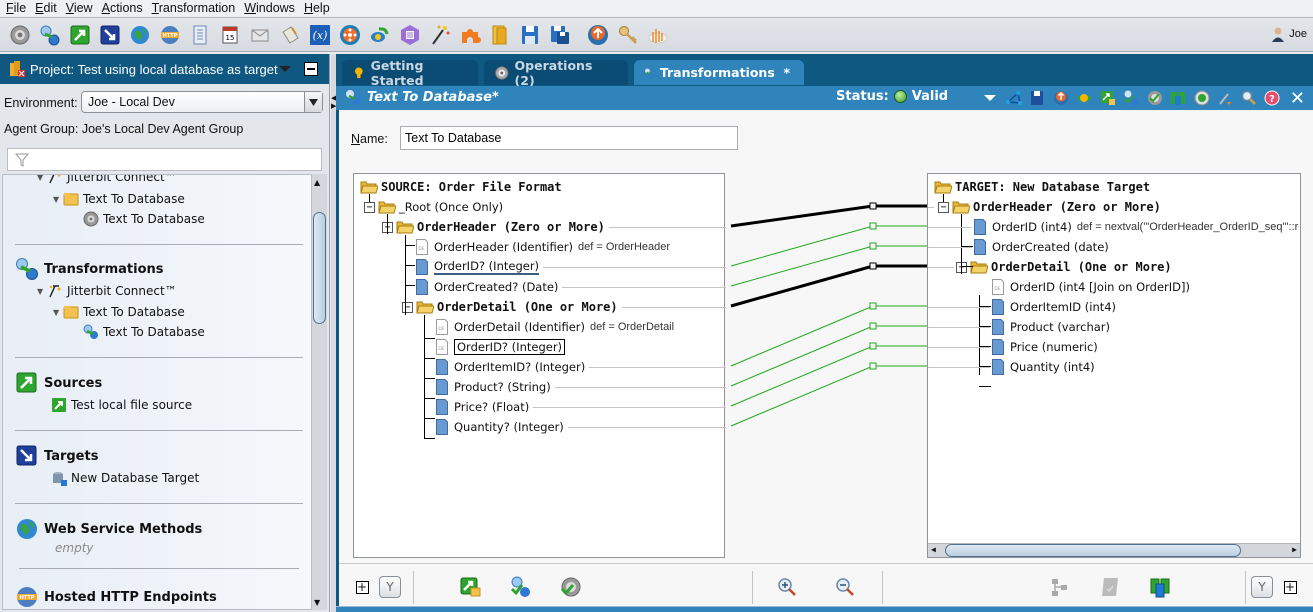 The height and width of the screenshot is (612, 1313). What do you see at coordinates (116, 597) in the screenshot?
I see `section-hosted-http-endpoints: HTTP Hosted HTTP Endpoints` at bounding box center [116, 597].